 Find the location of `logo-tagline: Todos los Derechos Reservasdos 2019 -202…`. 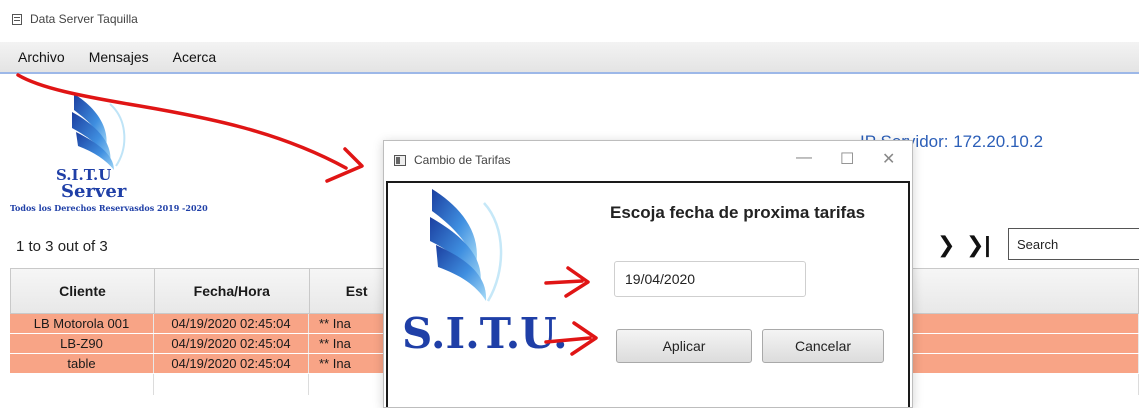

logo-tagline: Todos los Derechos Reservasdos 2019 -202… is located at coordinates (109, 208).